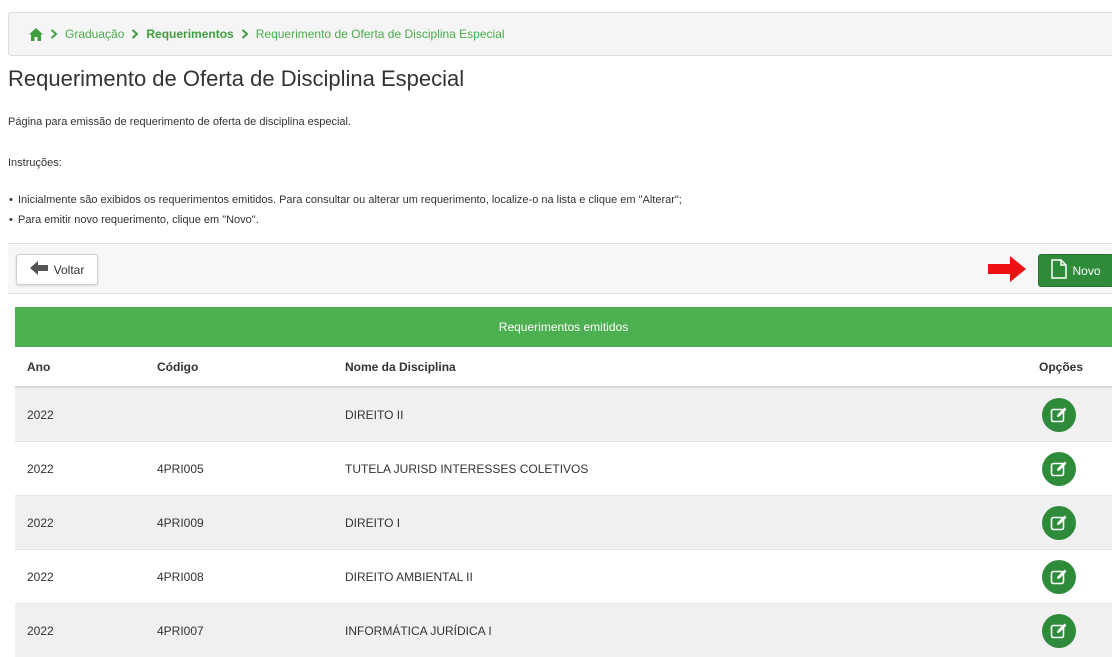 This screenshot has height=657, width=1112. What do you see at coordinates (94, 34) in the screenshot?
I see `breadcrumb-graduacao: Graduação` at bounding box center [94, 34].